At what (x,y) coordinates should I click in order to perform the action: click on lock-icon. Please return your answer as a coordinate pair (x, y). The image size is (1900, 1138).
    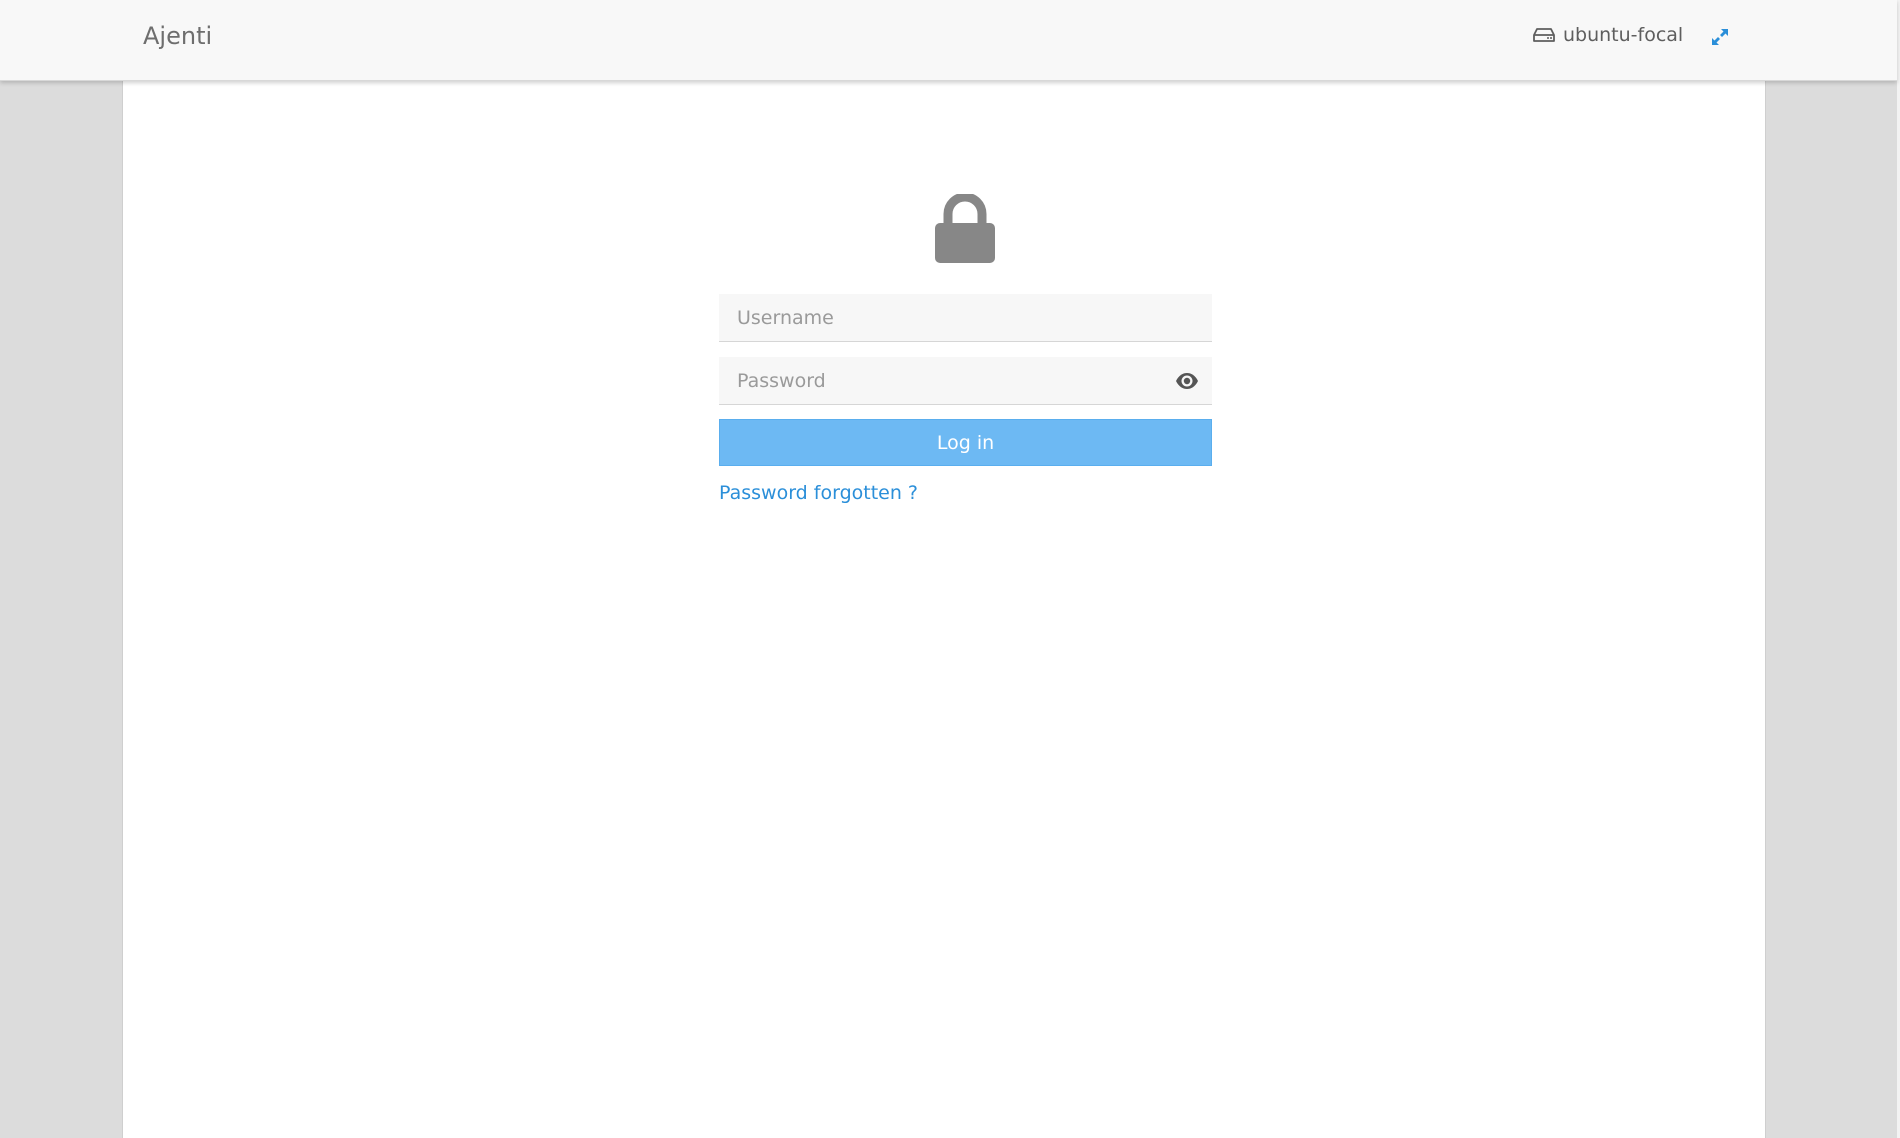
    Looking at the image, I should click on (965, 228).